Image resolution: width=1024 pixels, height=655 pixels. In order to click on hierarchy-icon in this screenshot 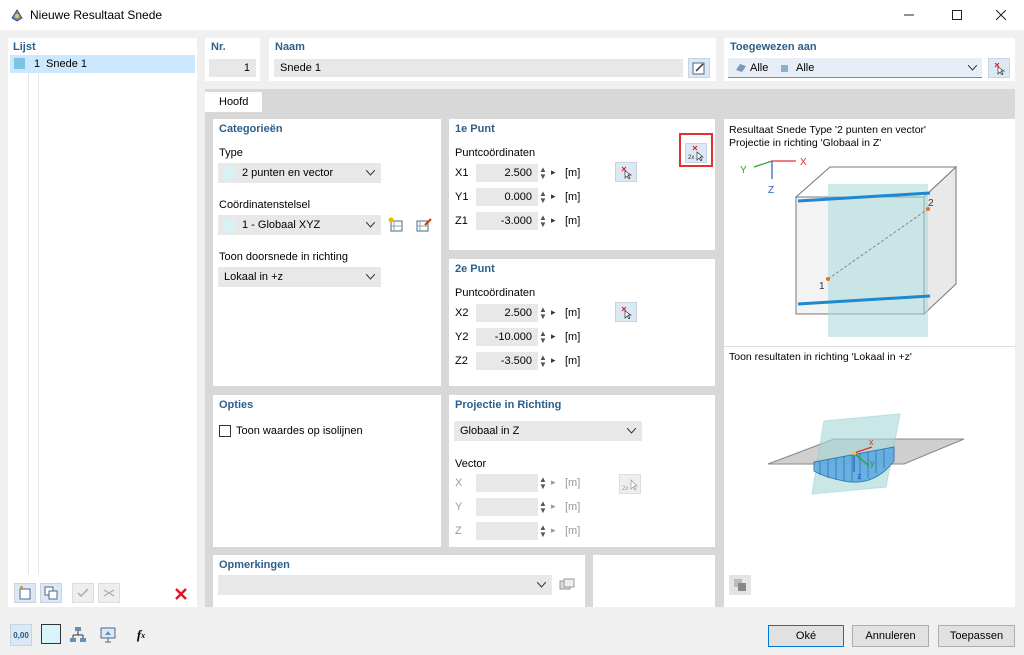, I will do `click(78, 634)`.